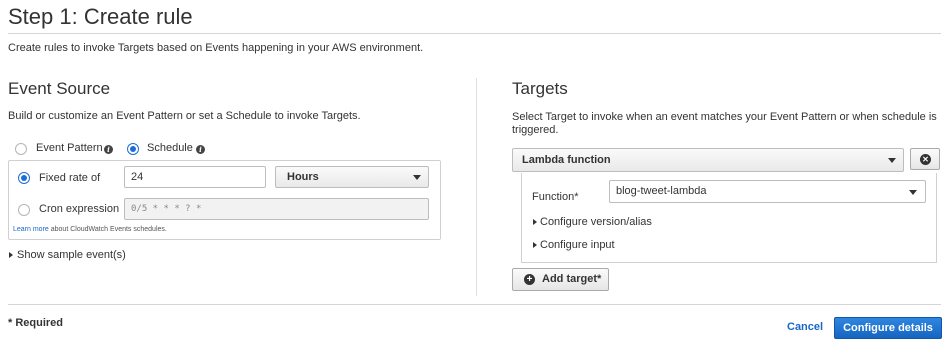 This screenshot has height=347, width=948. What do you see at coordinates (476, 187) in the screenshot?
I see `section-divider` at bounding box center [476, 187].